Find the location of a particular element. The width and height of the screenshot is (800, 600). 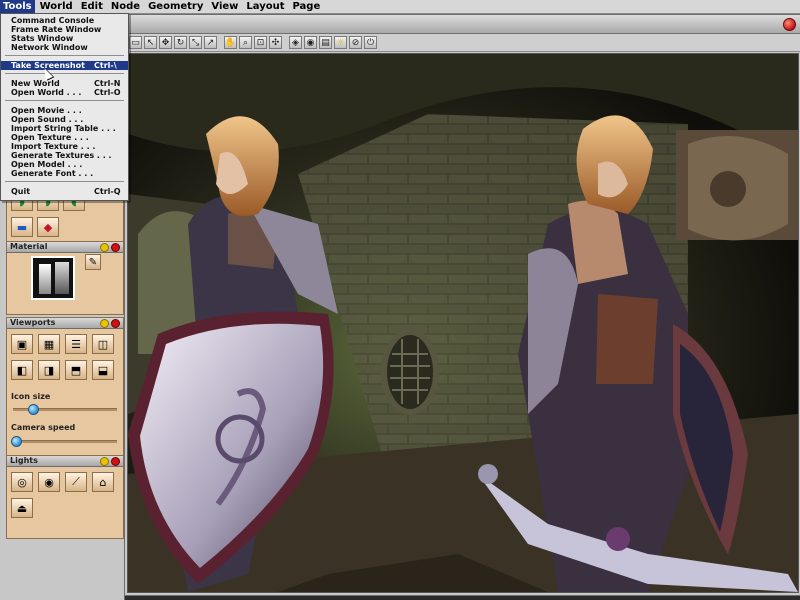

lights-title: Lights is located at coordinates (24, 460).